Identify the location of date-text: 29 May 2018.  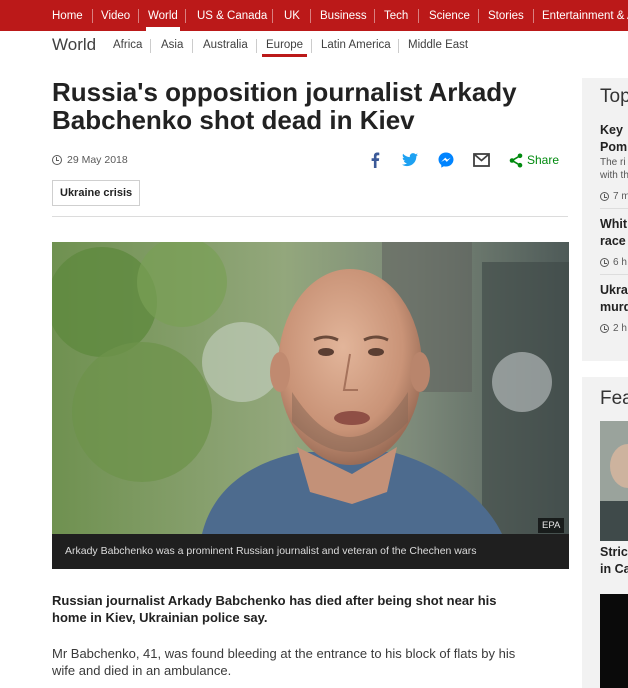
(97, 160).